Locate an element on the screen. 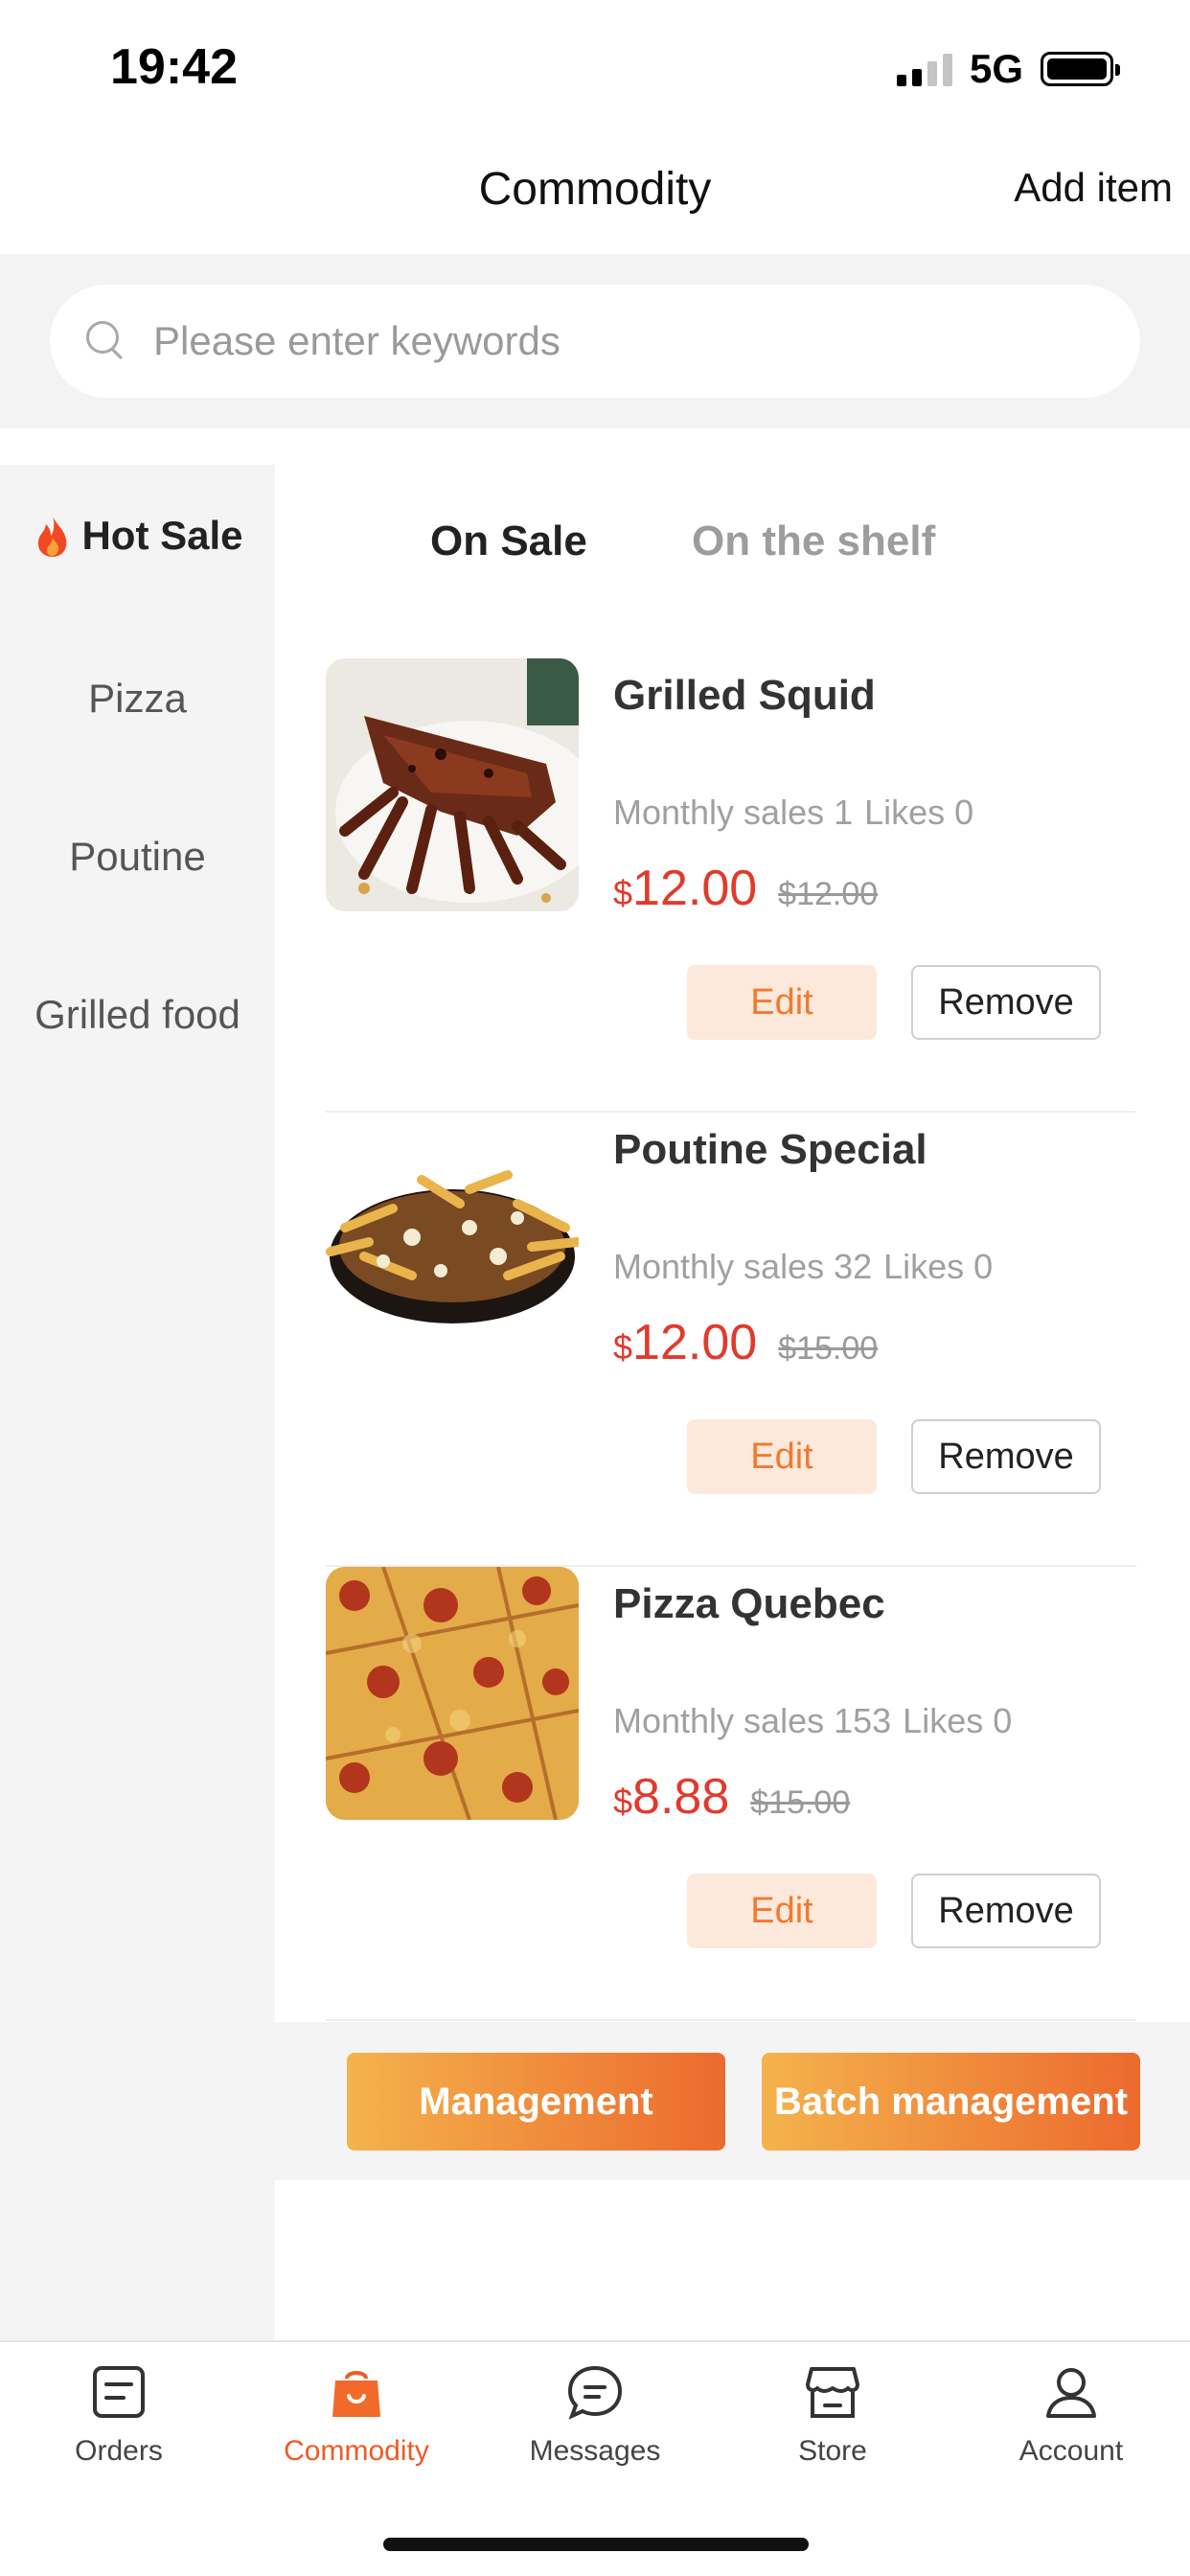 This screenshot has width=1190, height=2576. nav-account: Account is located at coordinates (1071, 2415).